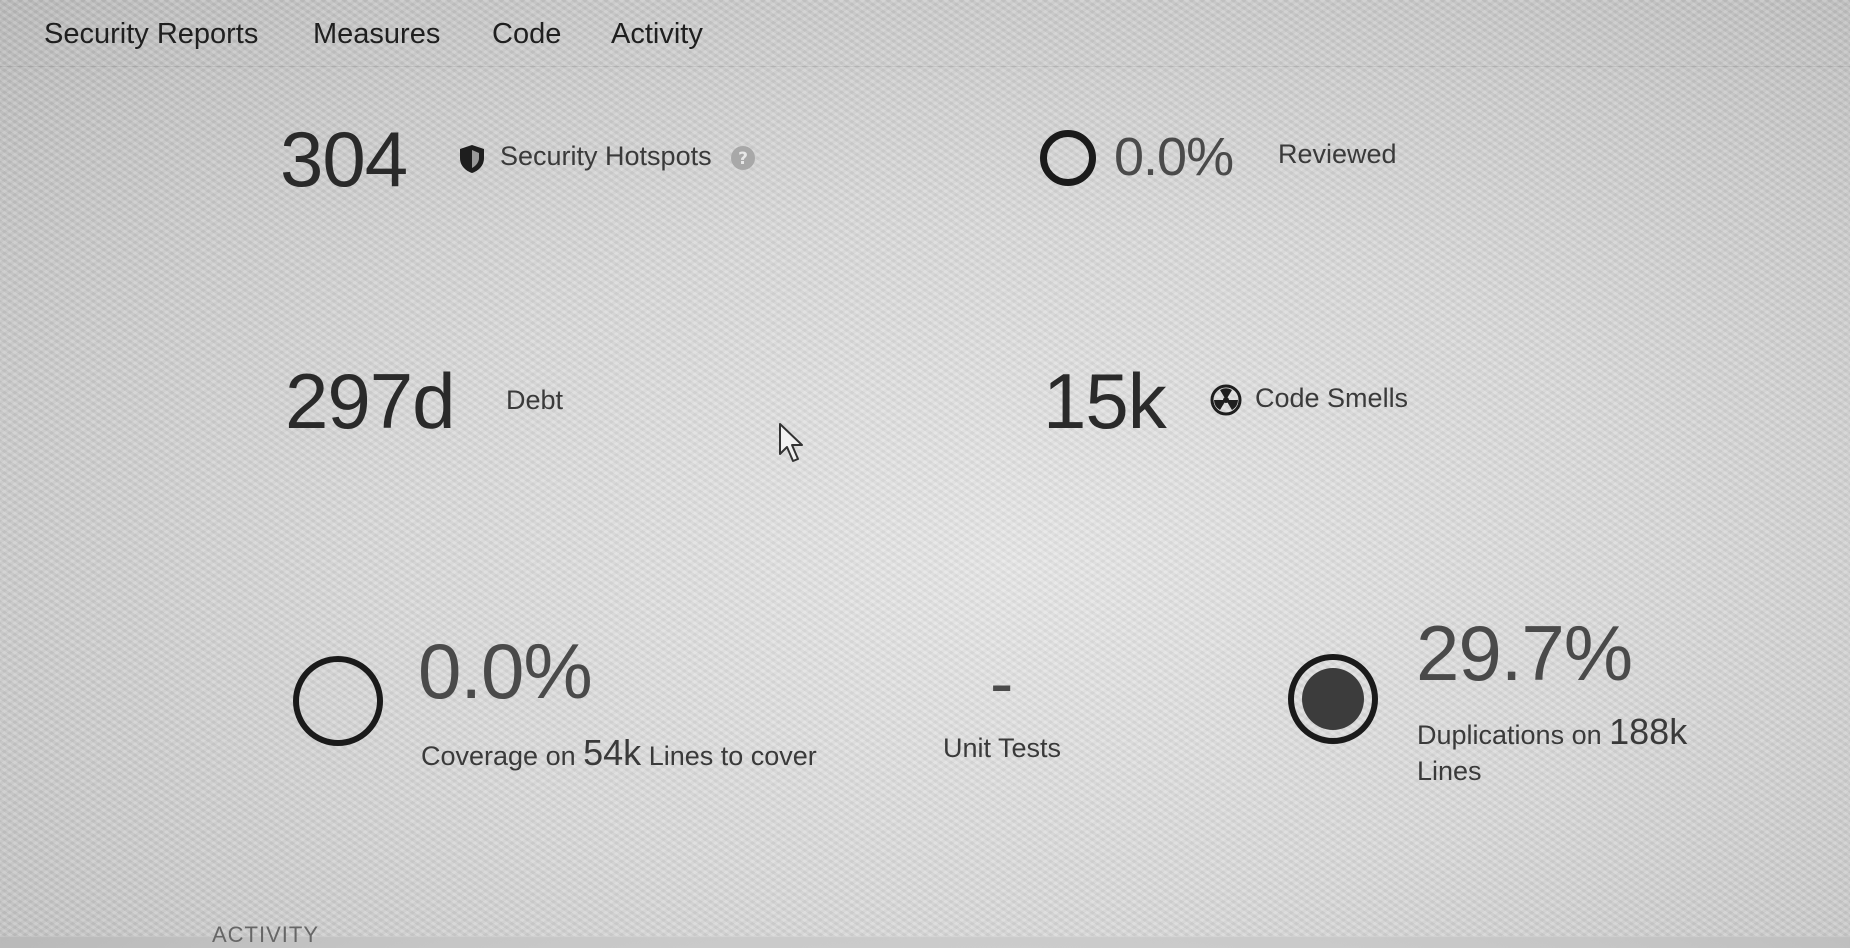 This screenshot has width=1850, height=948. Describe the element at coordinates (151, 34) in the screenshot. I see `tab-security-reports: Security Reports` at that location.